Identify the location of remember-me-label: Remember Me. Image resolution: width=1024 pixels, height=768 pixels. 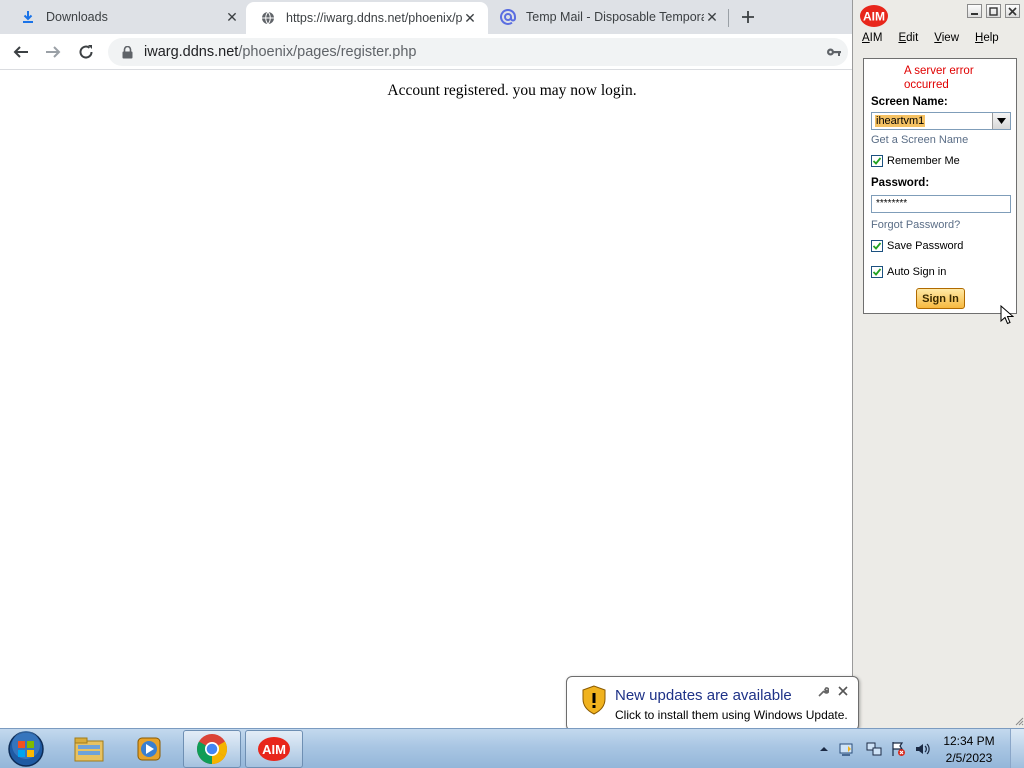
(923, 161).